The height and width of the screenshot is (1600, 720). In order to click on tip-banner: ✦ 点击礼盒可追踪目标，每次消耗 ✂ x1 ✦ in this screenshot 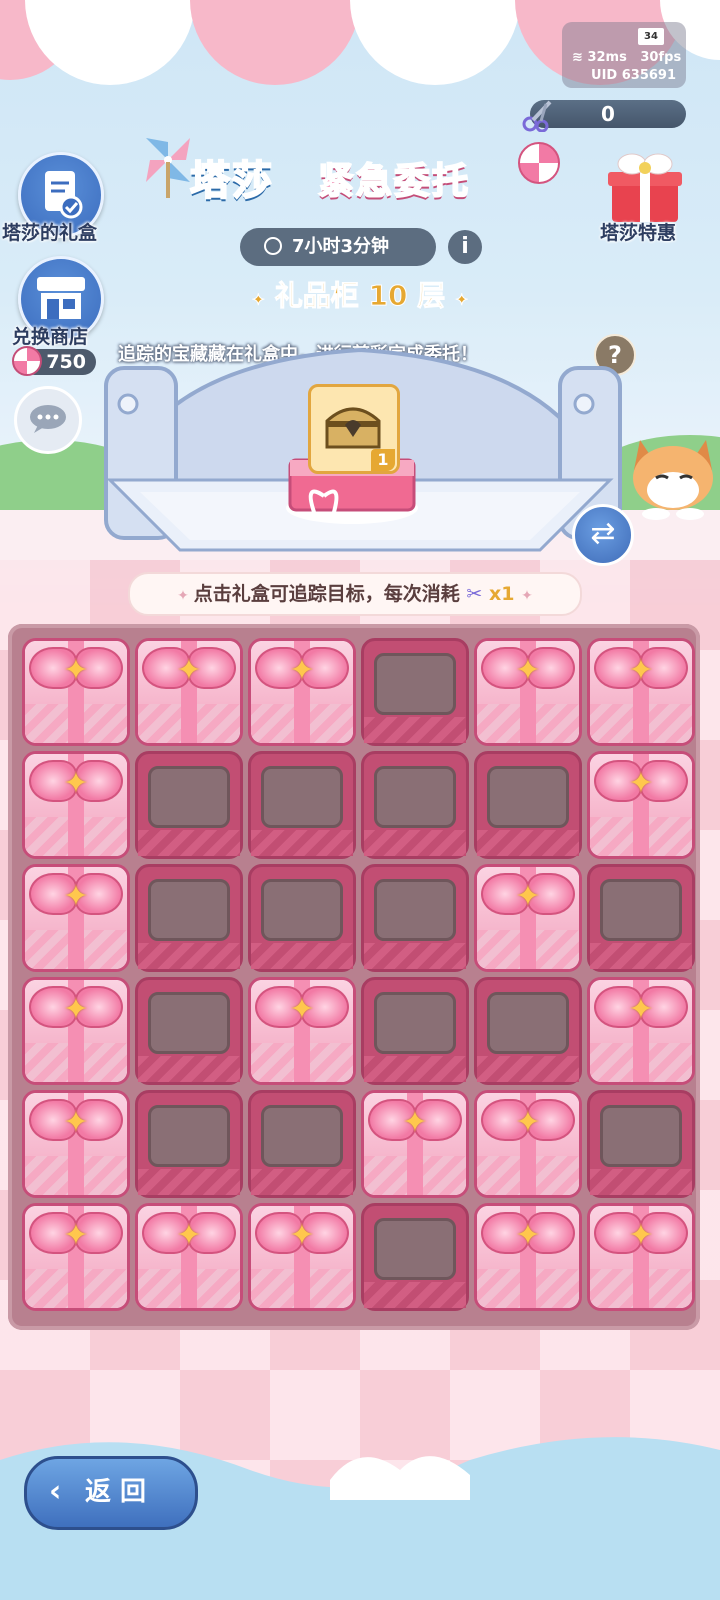, I will do `click(355, 594)`.